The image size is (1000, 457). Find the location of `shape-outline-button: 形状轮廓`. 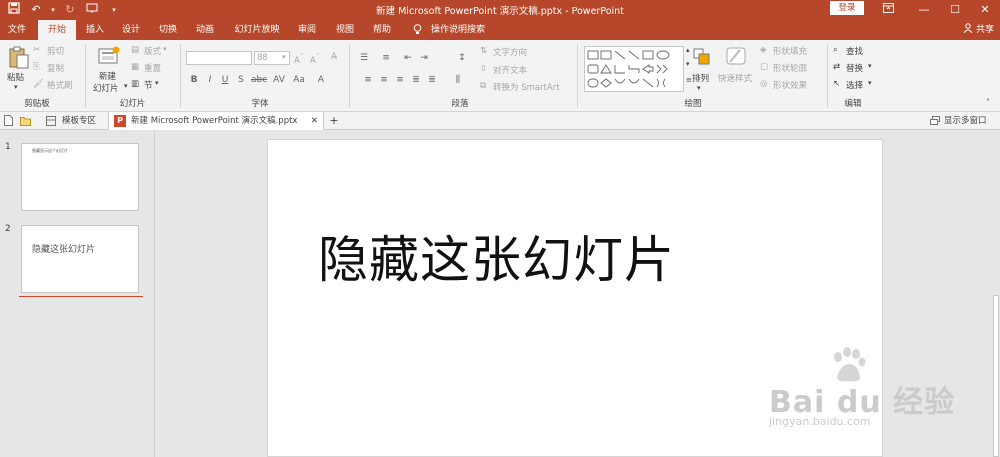

shape-outline-button: 形状轮廓 is located at coordinates (790, 68).